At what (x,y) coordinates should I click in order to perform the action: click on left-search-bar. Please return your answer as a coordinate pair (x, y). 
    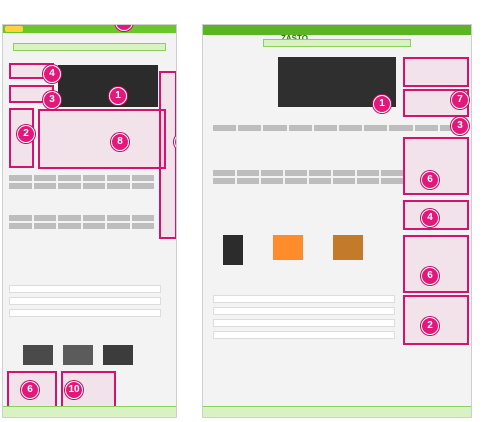
    Looking at the image, I should click on (89, 47).